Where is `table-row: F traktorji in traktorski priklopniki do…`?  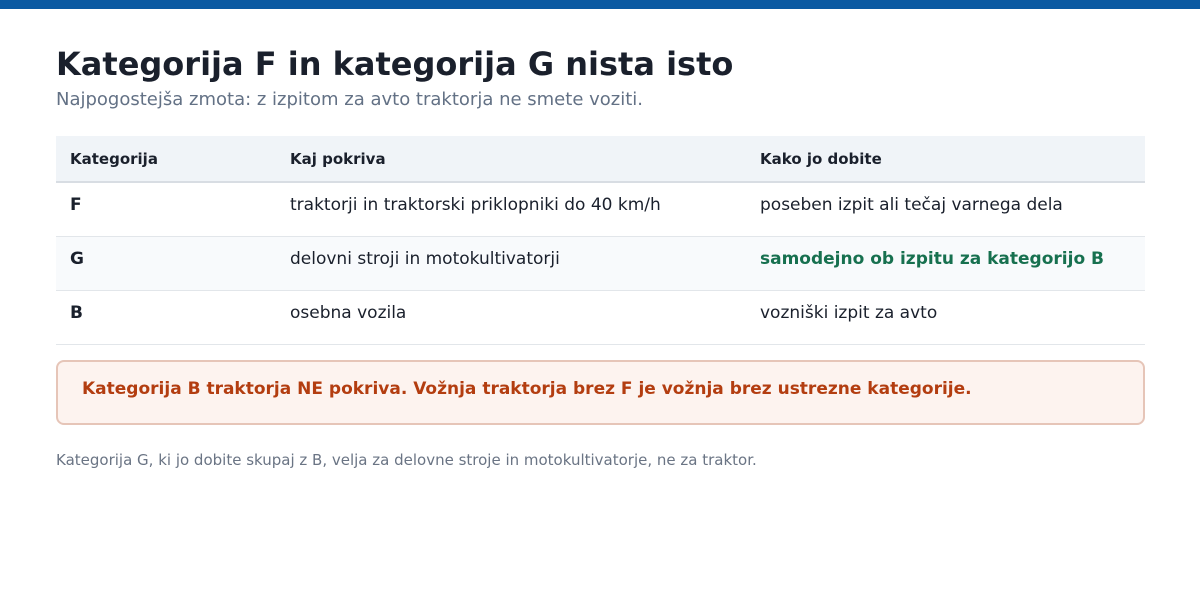 table-row: F traktorji in traktorski priklopniki do… is located at coordinates (600, 210).